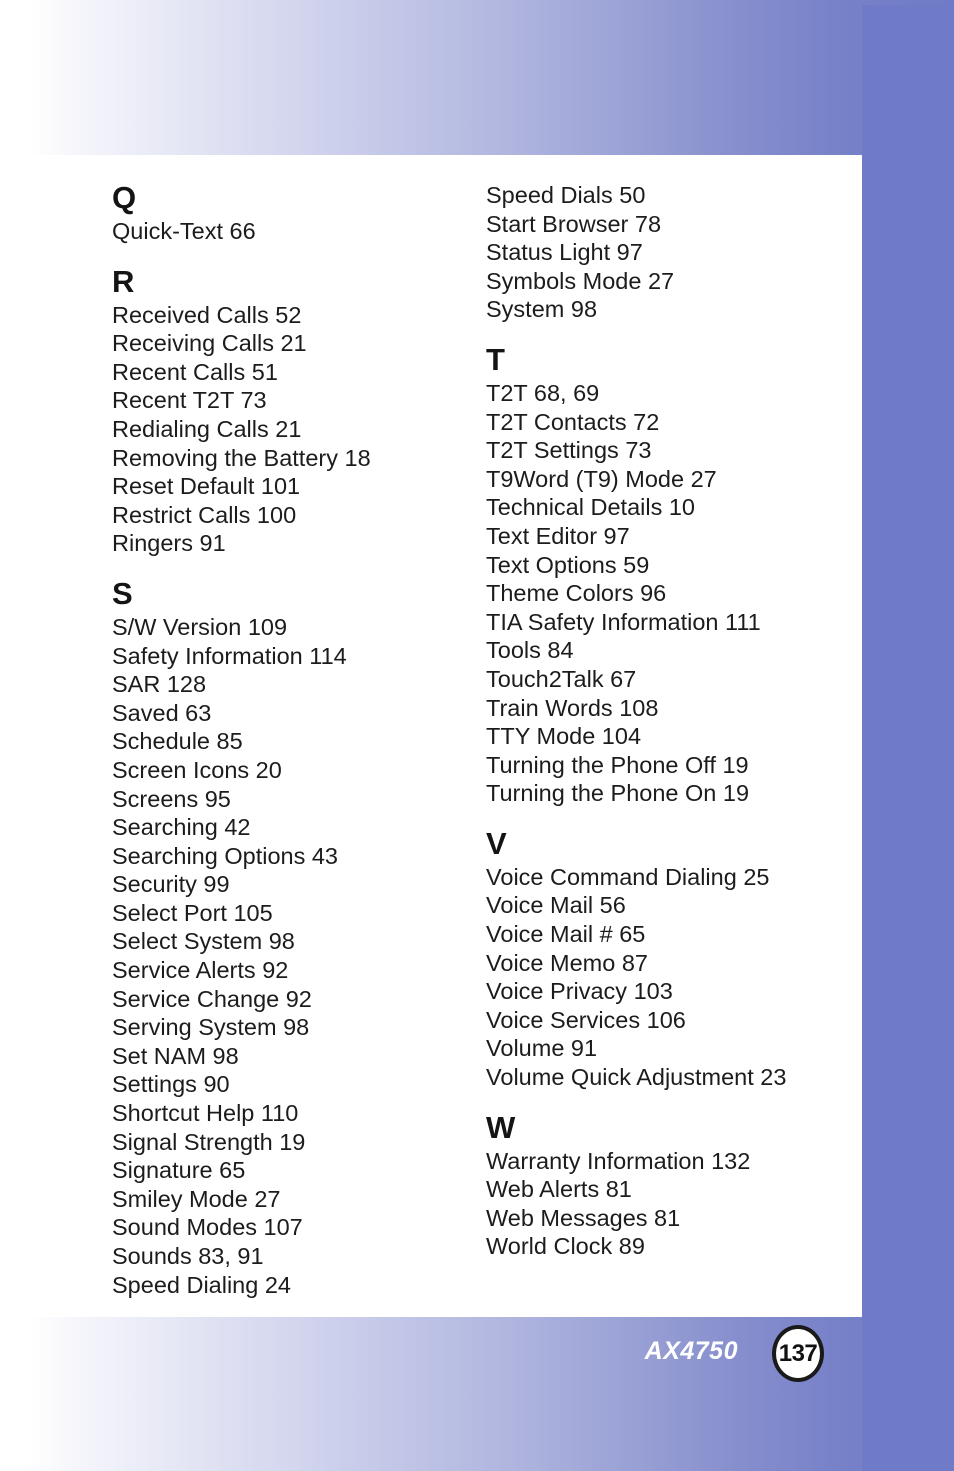 Image resolution: width=954 pixels, height=1471 pixels. I want to click on index-entry: Text Options 59, so click(568, 564).